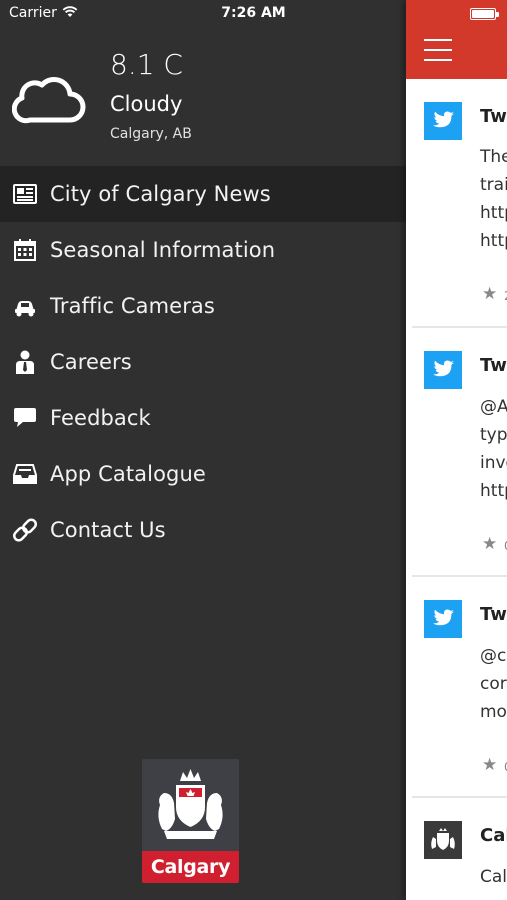  Describe the element at coordinates (203, 97) in the screenshot. I see `weather-panel: 8.1 C Cloudy Calgary, AB` at that location.